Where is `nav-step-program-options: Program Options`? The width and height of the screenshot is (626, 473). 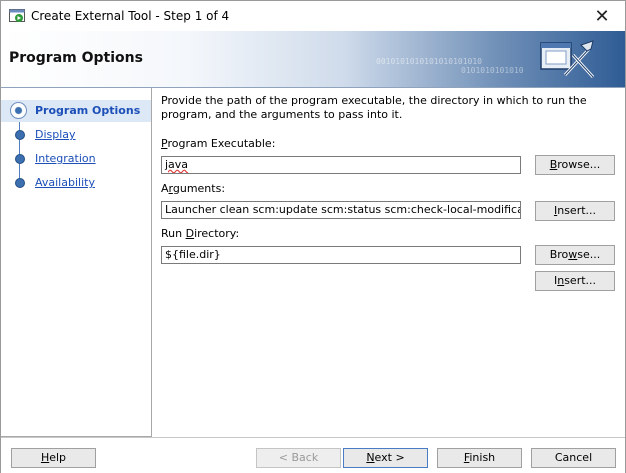 nav-step-program-options: Program Options is located at coordinates (76, 111).